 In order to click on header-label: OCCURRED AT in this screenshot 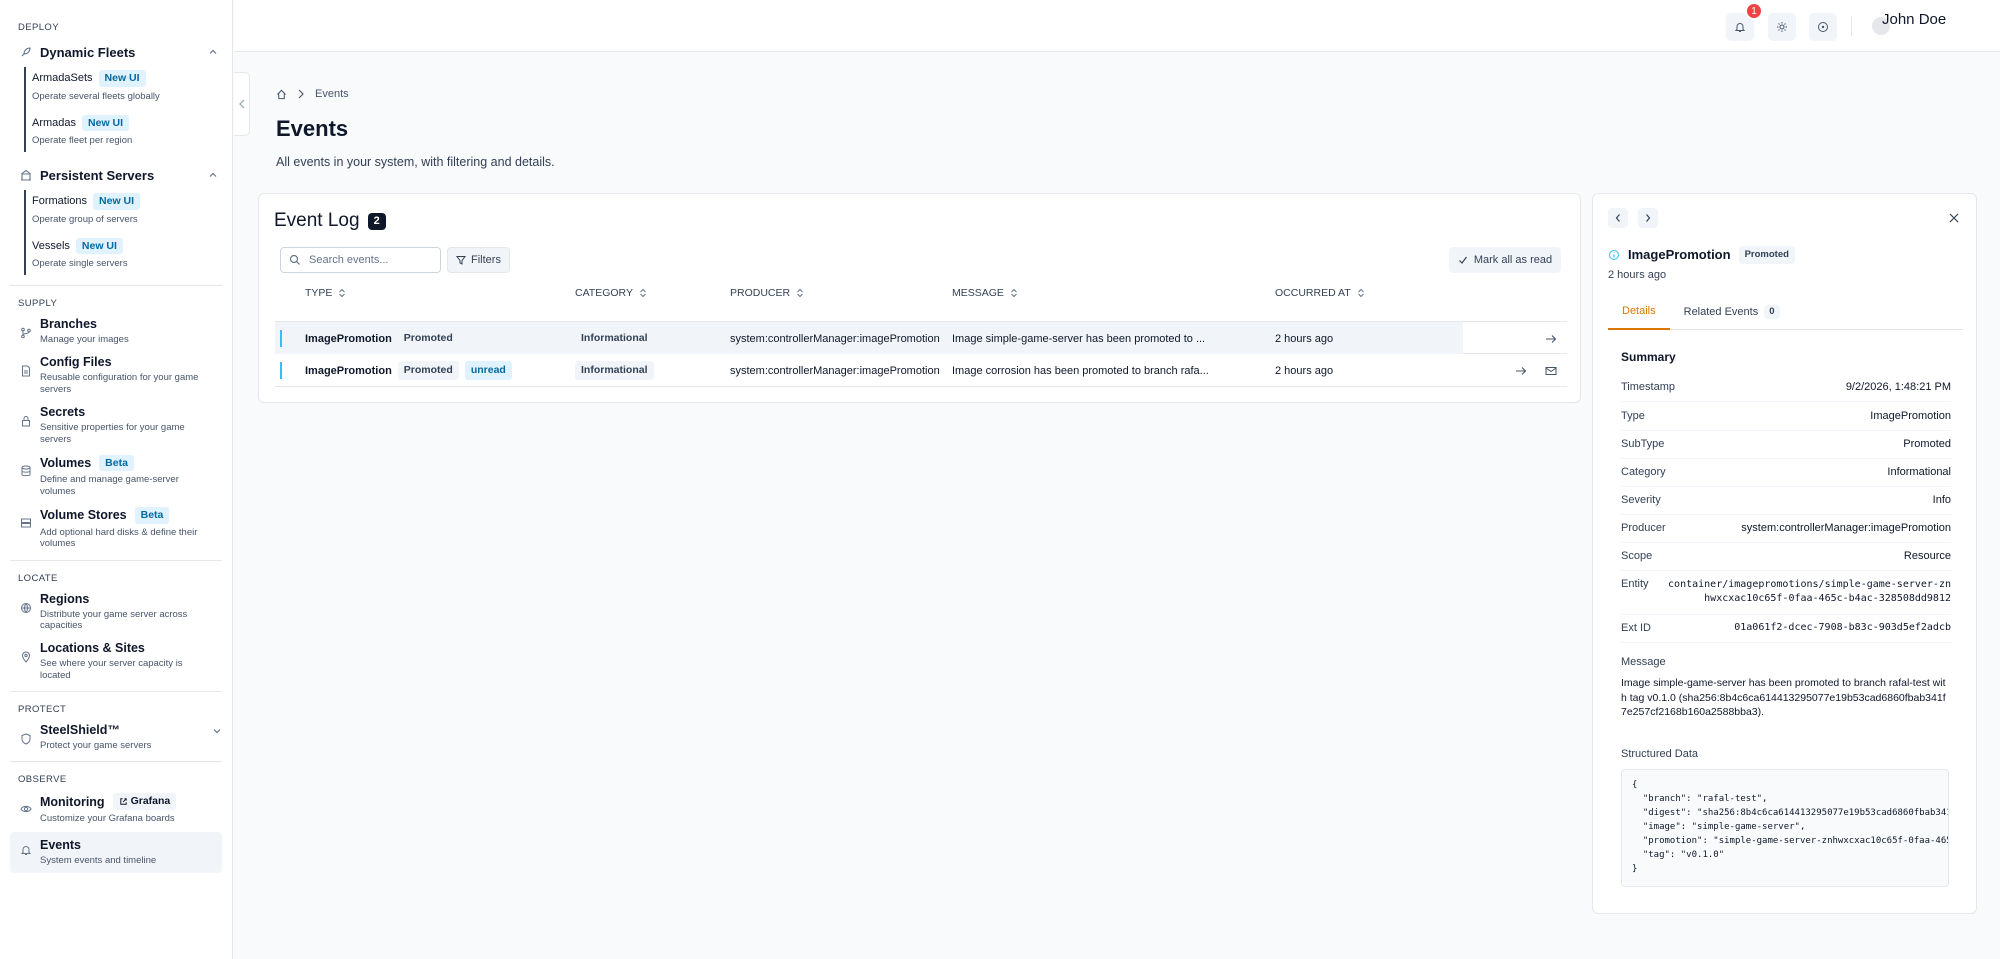, I will do `click(1313, 293)`.